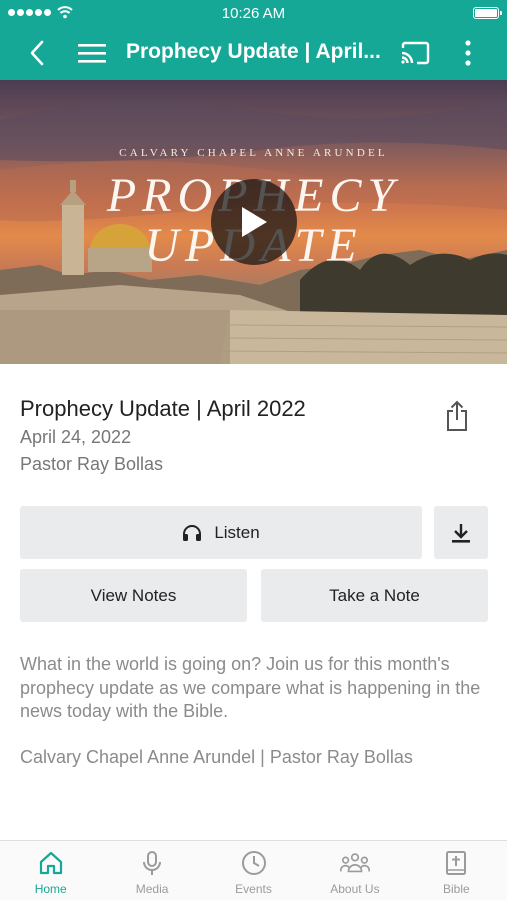 The height and width of the screenshot is (900, 507). I want to click on tab-media: Media, so click(151, 870).